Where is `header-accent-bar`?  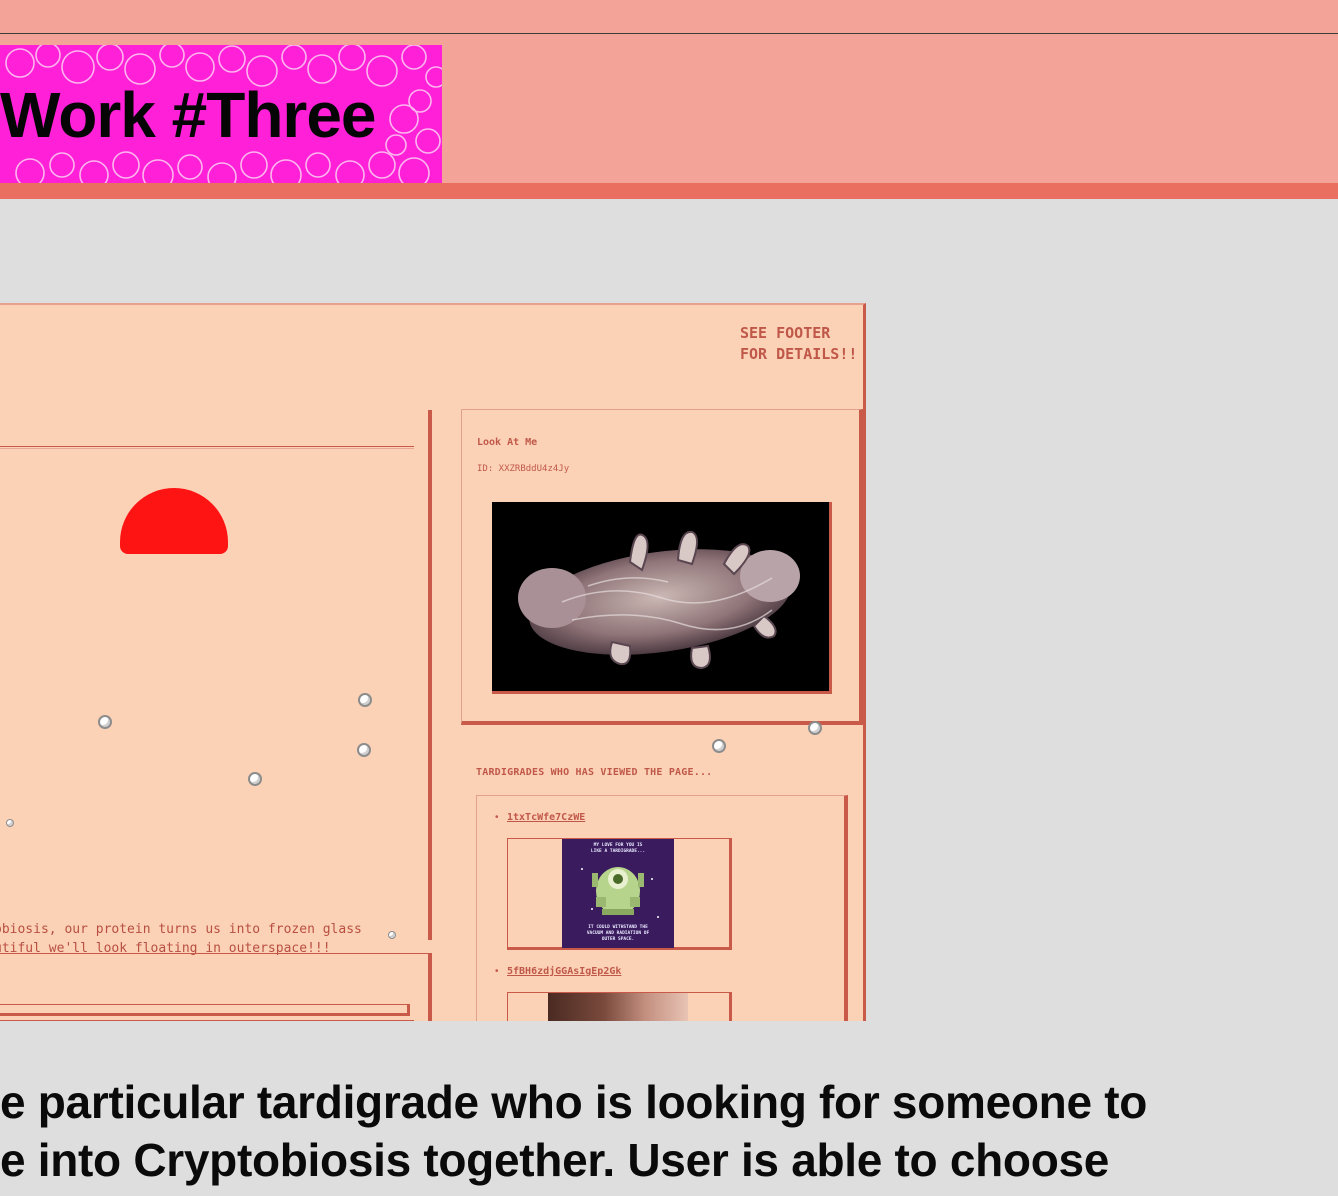
header-accent-bar is located at coordinates (669, 191).